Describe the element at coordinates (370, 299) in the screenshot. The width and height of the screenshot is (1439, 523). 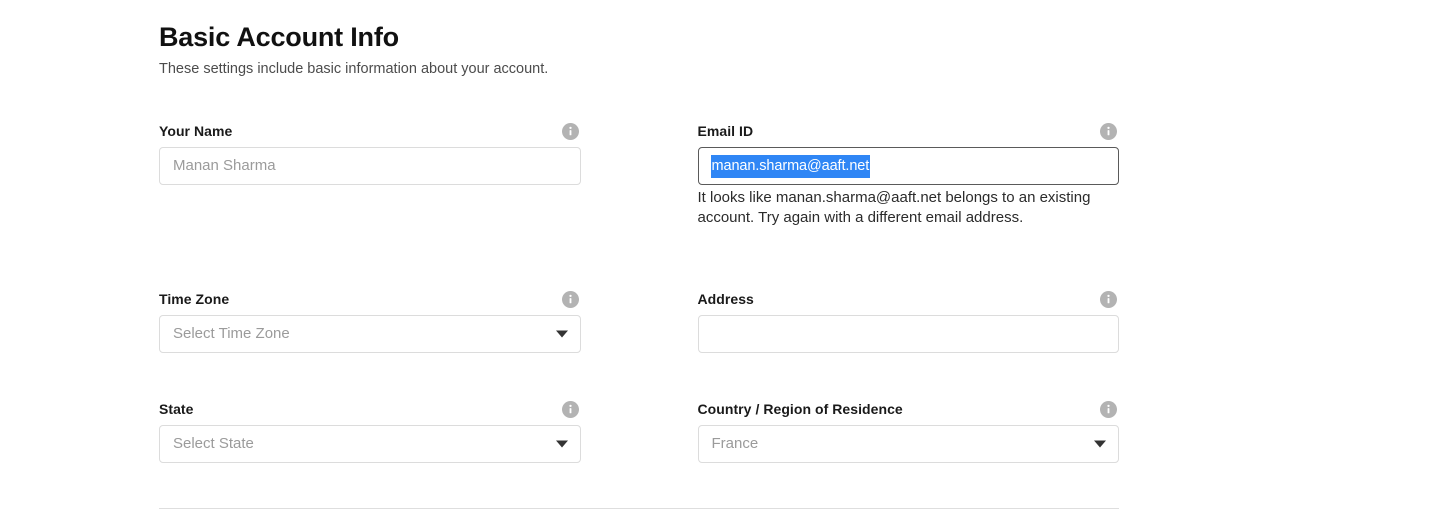
I see `field-header-time-zone: Time Zone` at that location.